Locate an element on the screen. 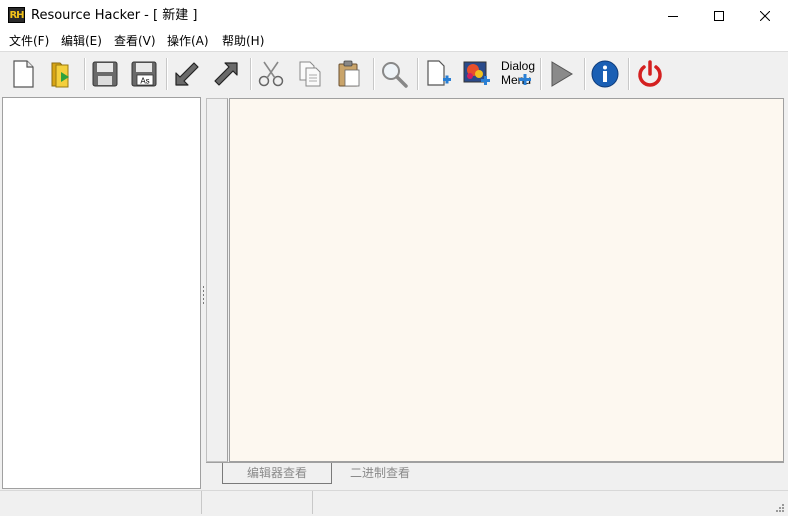 The height and width of the screenshot is (516, 788). title-bar: RH Resource Hacker - [ 新建 ] is located at coordinates (394, 16).